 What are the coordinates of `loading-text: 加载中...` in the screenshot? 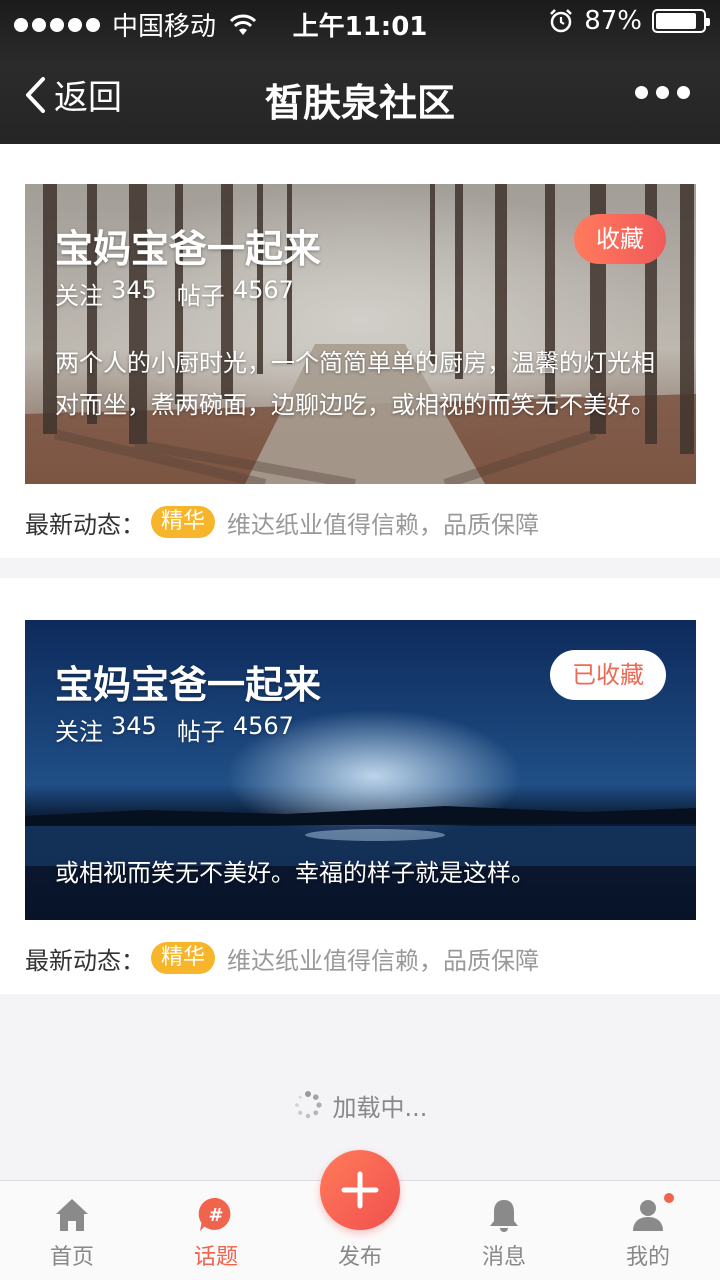 It's located at (380, 1107).